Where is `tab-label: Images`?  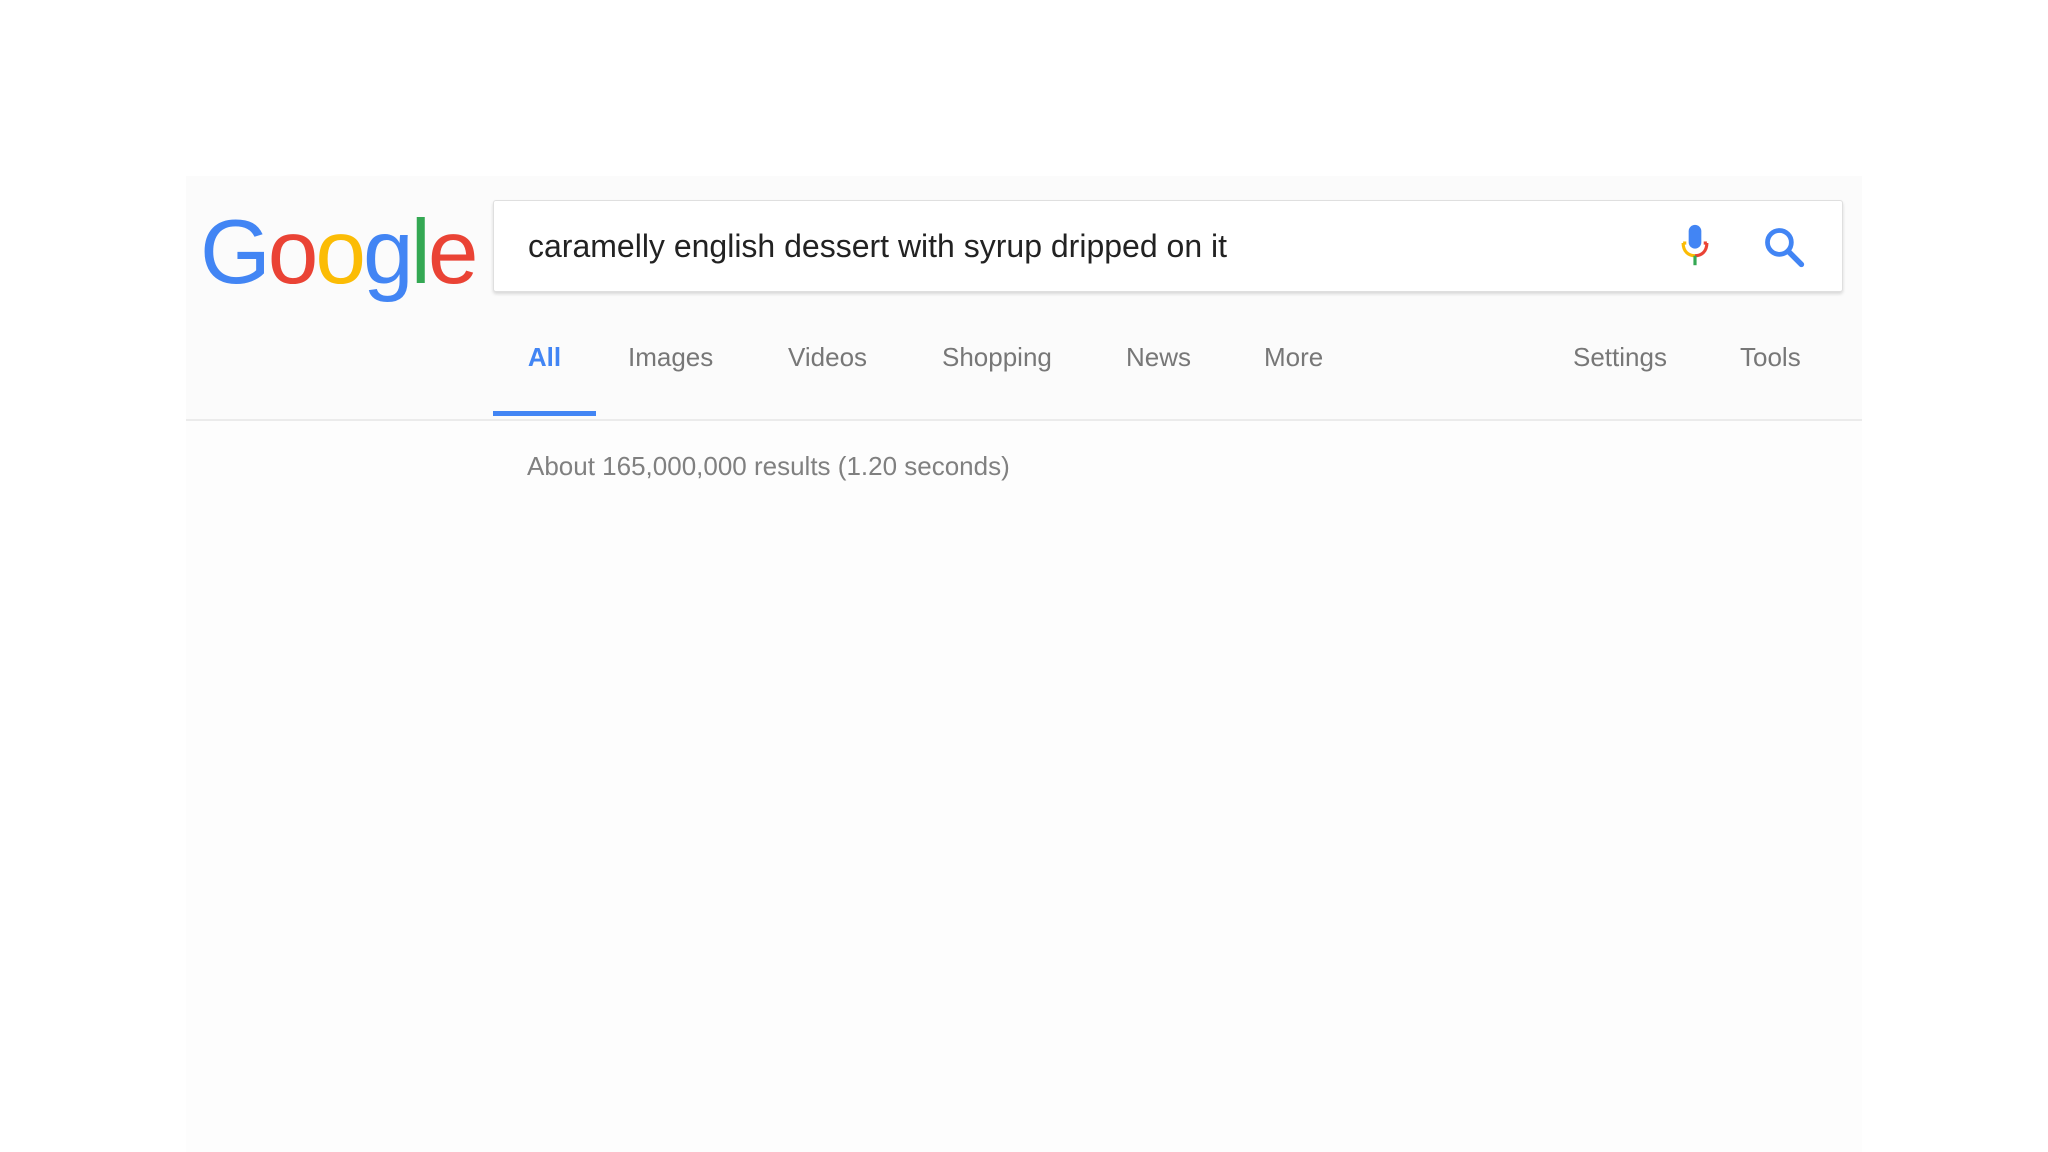
tab-label: Images is located at coordinates (671, 357).